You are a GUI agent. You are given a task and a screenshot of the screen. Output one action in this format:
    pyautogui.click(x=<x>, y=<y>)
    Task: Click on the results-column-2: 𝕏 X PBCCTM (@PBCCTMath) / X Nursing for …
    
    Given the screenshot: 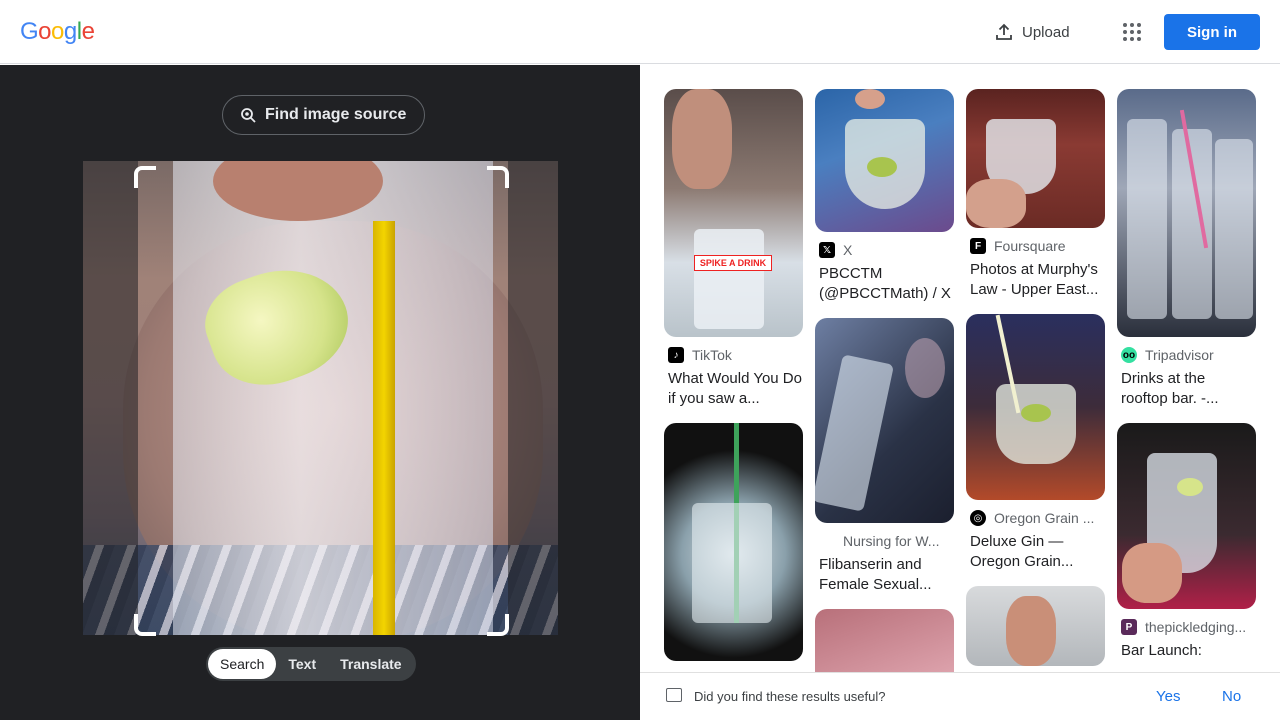 What is the action you would take?
    pyautogui.click(x=884, y=394)
    